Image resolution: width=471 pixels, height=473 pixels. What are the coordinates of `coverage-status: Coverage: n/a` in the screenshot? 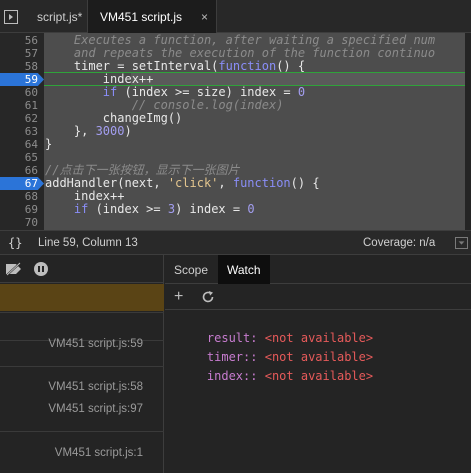 It's located at (399, 243).